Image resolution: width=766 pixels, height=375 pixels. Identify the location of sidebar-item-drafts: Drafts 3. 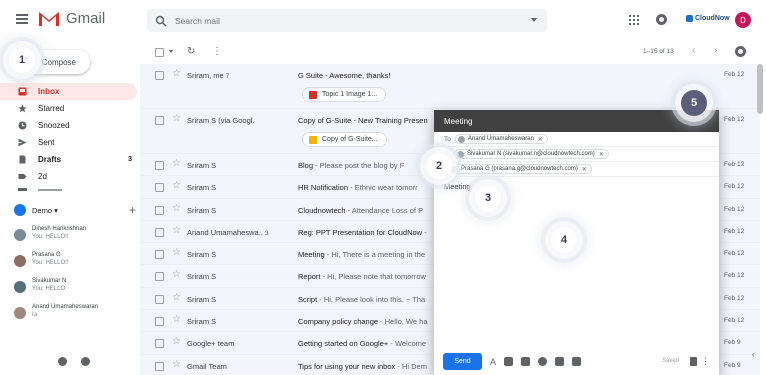
(70, 159).